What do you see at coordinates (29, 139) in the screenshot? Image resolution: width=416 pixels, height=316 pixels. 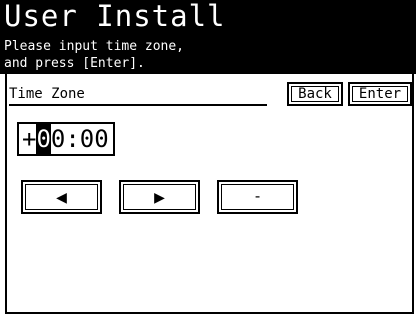 I see `tz-sign: +` at bounding box center [29, 139].